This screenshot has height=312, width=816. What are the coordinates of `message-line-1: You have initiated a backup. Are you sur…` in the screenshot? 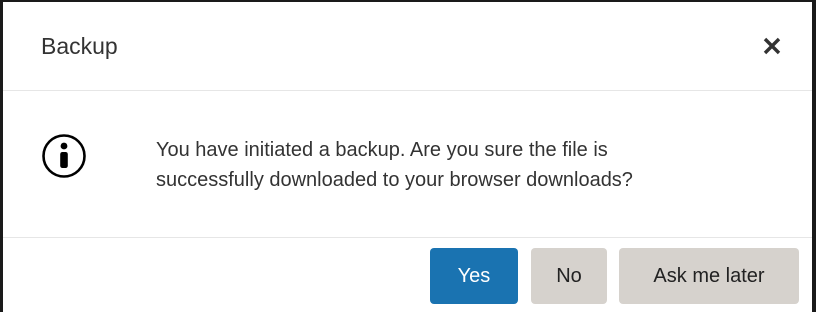 It's located at (382, 150).